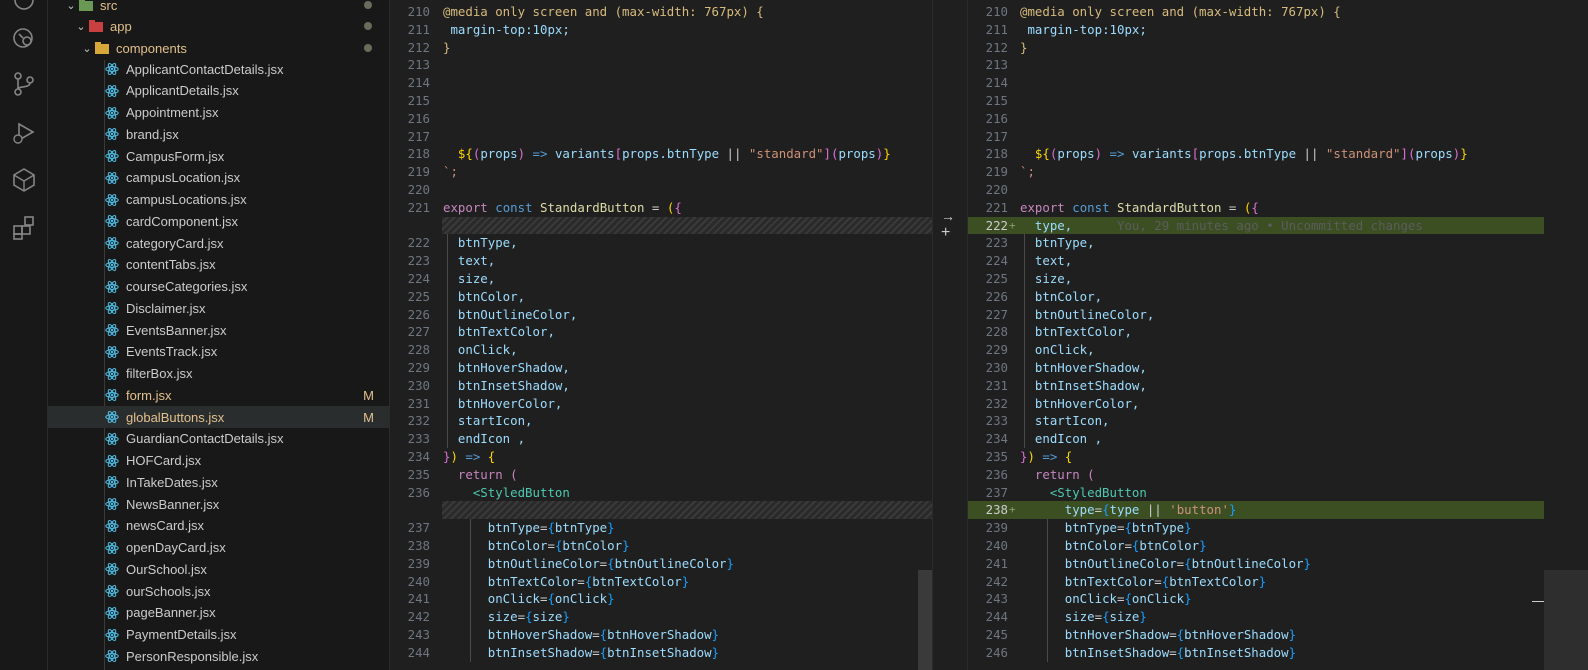  What do you see at coordinates (925, 620) in the screenshot?
I see `scrollbar-thumb-left` at bounding box center [925, 620].